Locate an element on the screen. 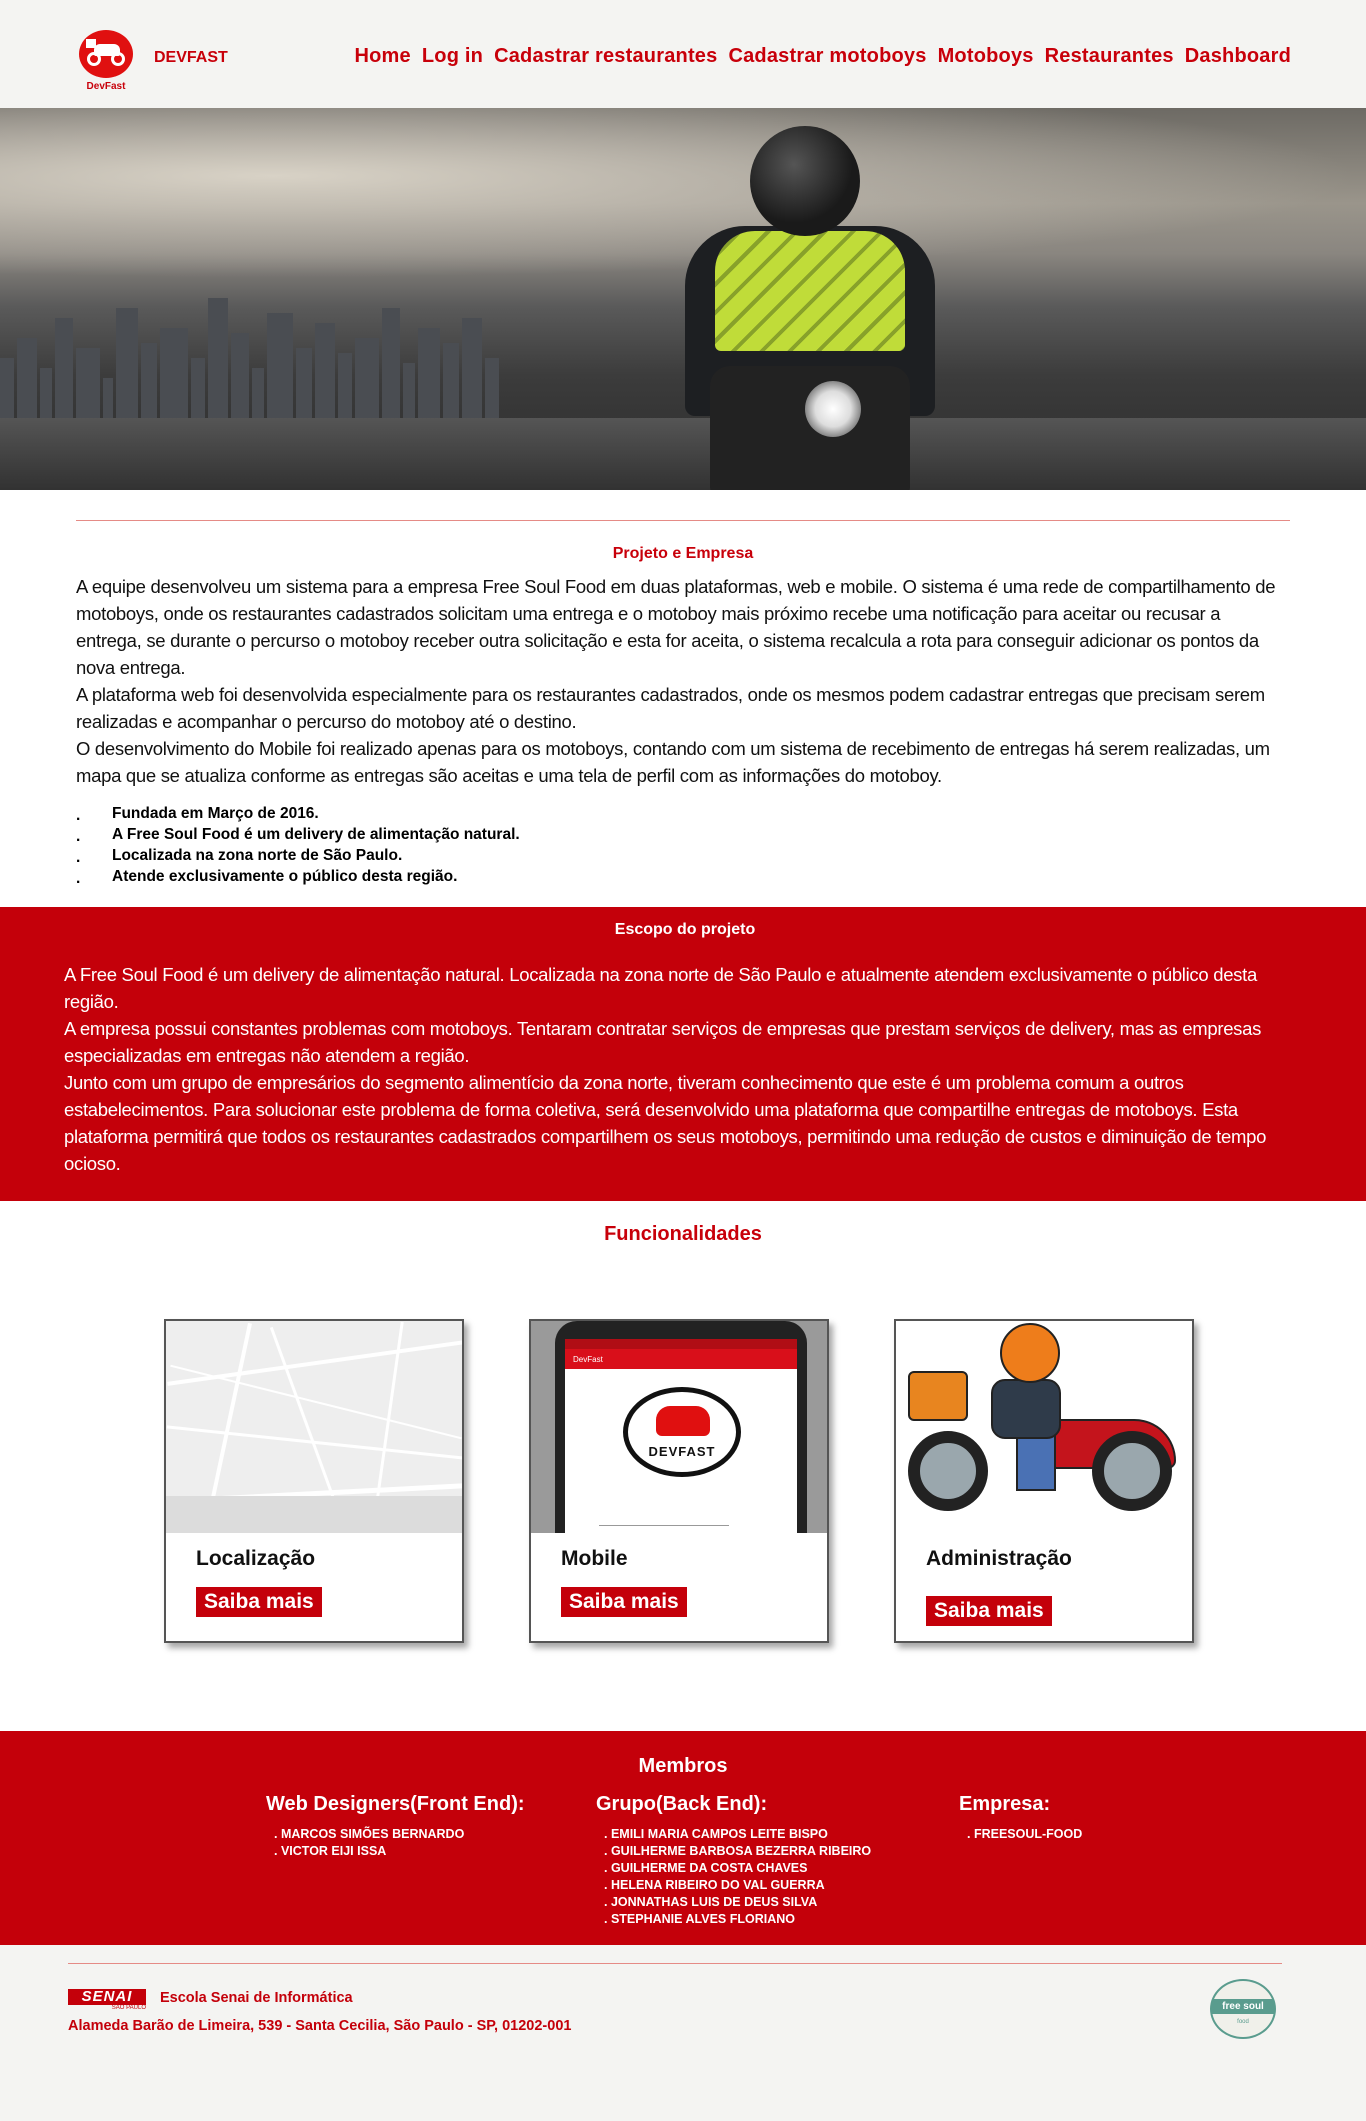 The width and height of the screenshot is (1366, 2121). list-item: Localizada na zona norte de São Paulo. is located at coordinates (683, 856).